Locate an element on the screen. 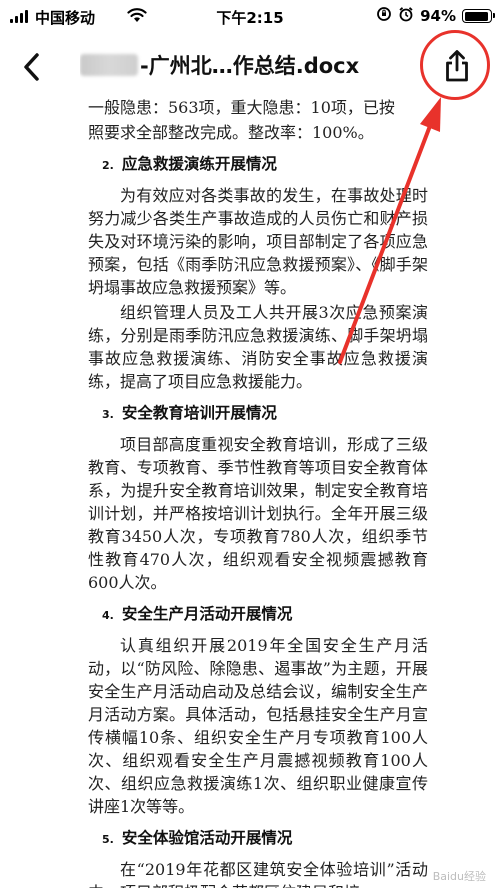  battery-icon is located at coordinates (478, 16).